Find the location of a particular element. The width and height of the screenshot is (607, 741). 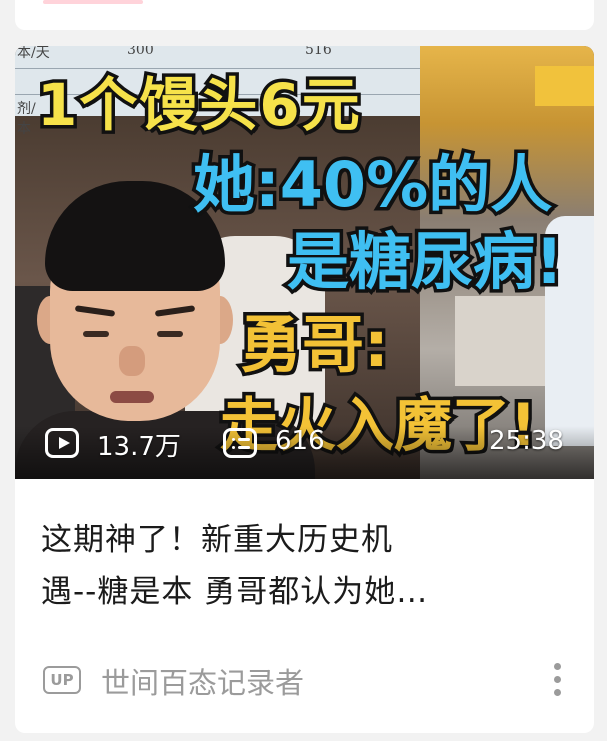

table-cell: 本 is located at coordinates (24, 129).